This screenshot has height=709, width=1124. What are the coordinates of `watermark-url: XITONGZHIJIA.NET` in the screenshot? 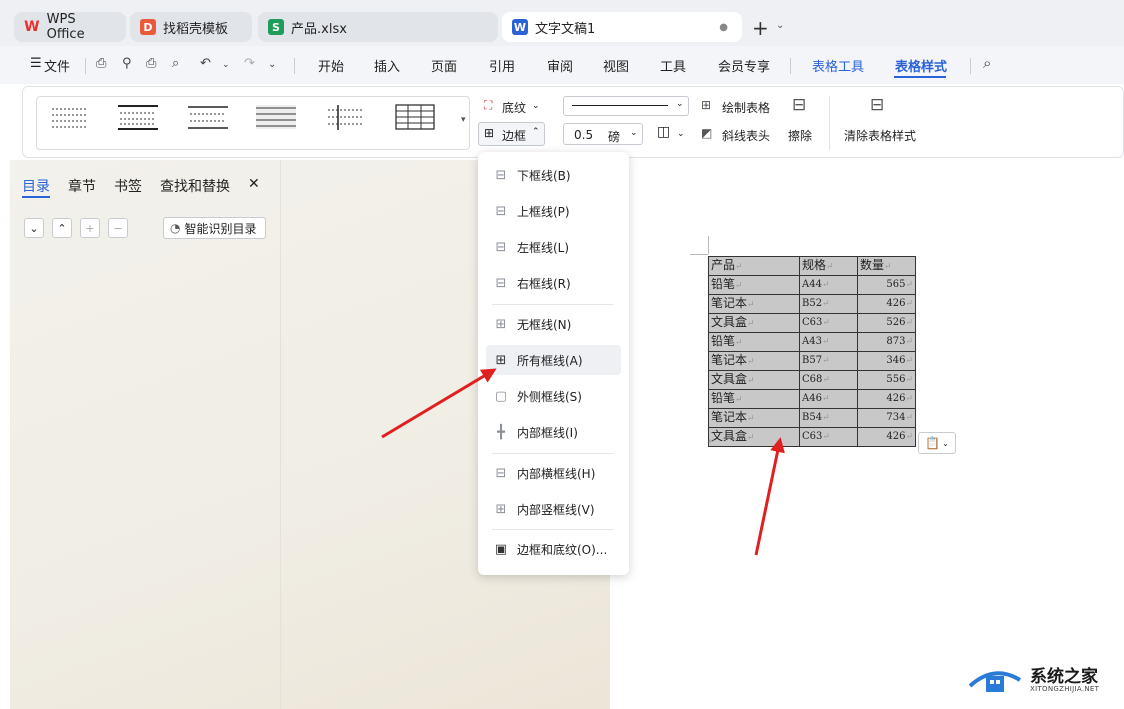 It's located at (1065, 689).